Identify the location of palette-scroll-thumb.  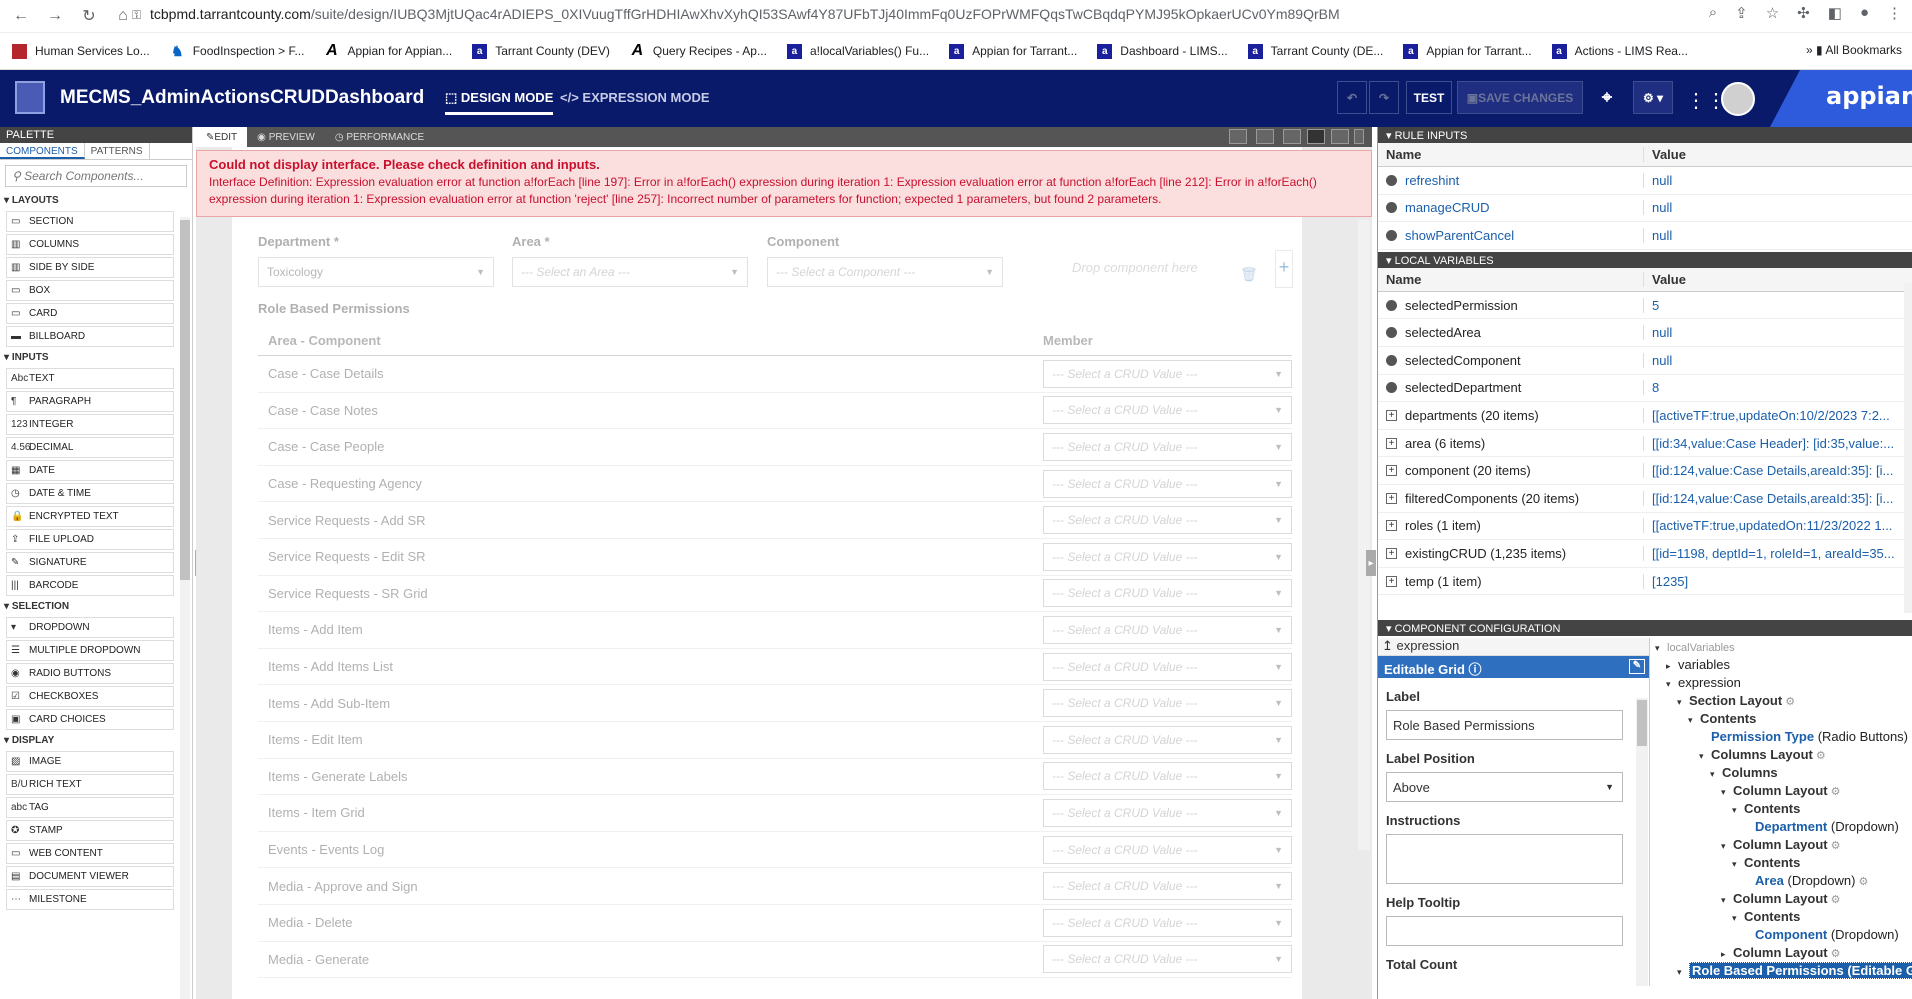
(185, 400).